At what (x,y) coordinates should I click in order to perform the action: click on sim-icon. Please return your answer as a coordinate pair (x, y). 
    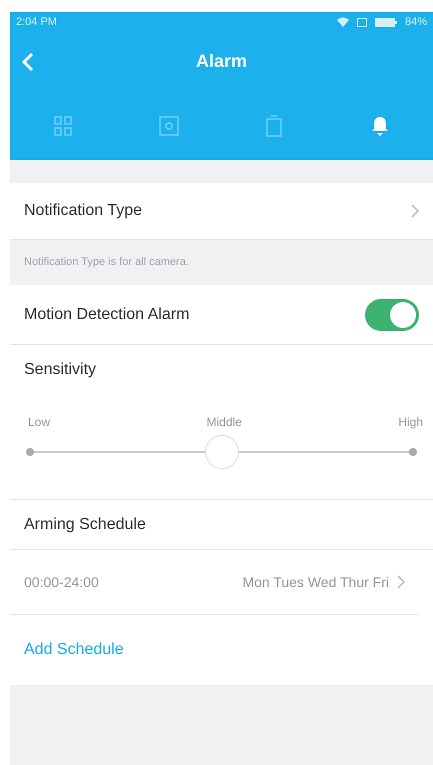
    Looking at the image, I should click on (361, 22).